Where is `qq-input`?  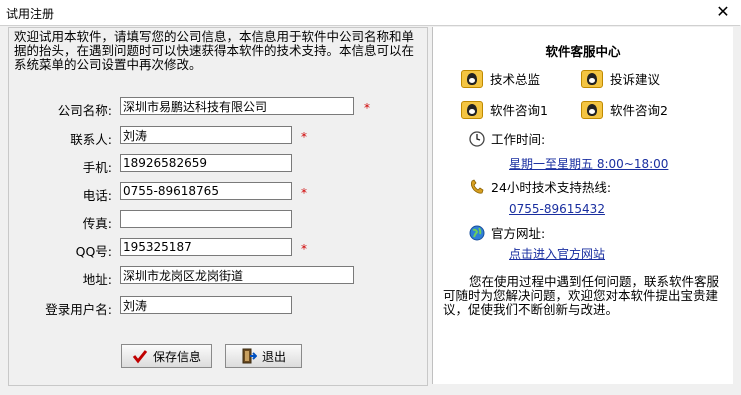 qq-input is located at coordinates (206, 247).